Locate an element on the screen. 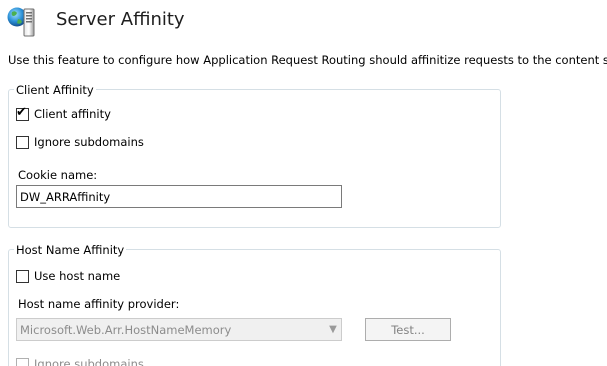  ignore-subdomains-checkbox-row: Ignore subdomains is located at coordinates (80, 142).